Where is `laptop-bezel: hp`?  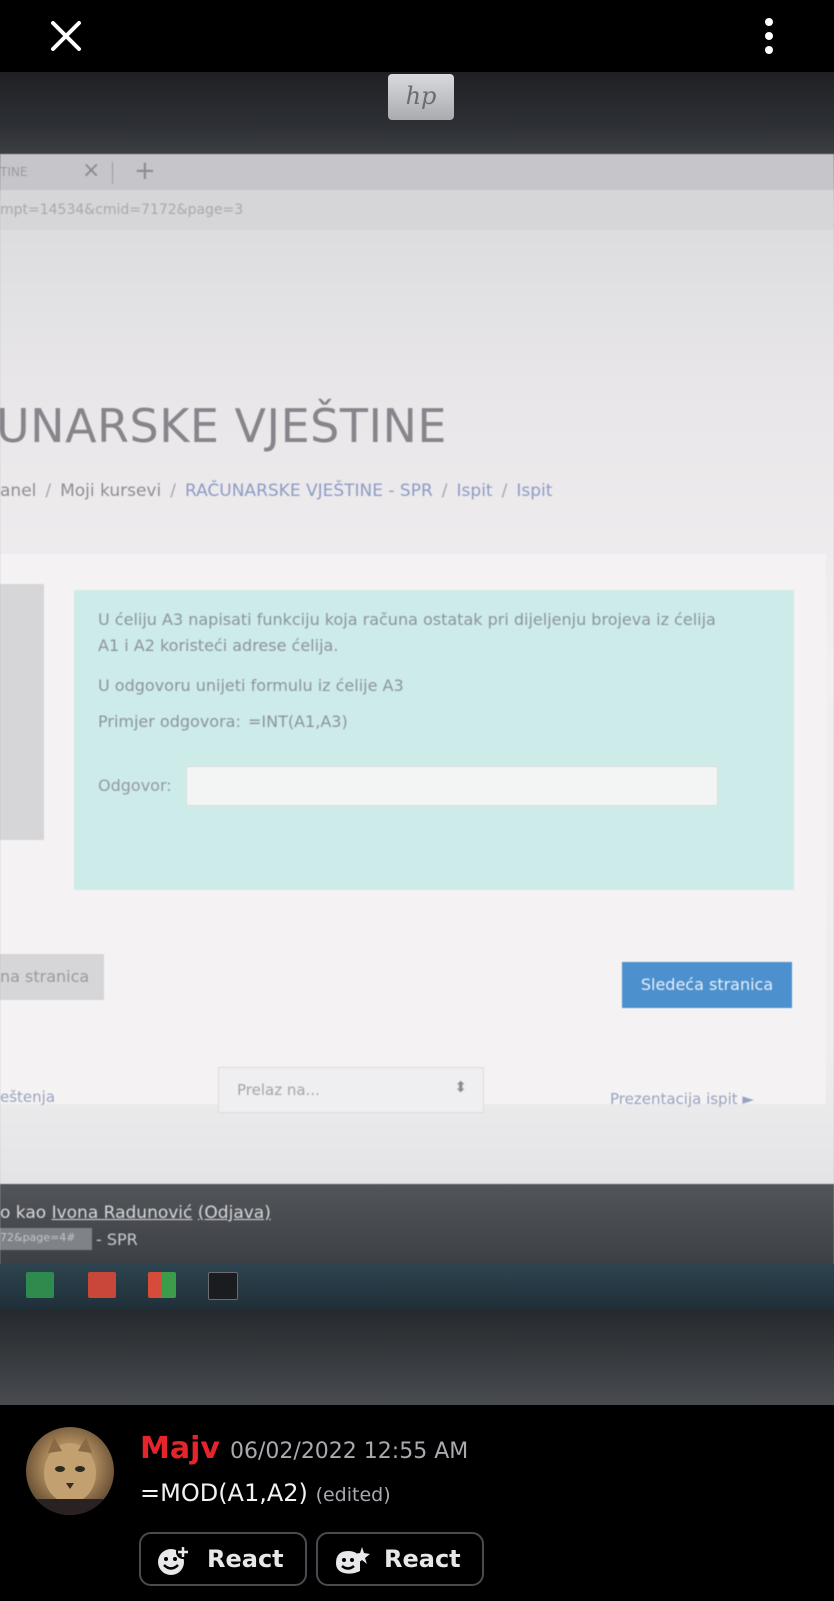
laptop-bezel: hp is located at coordinates (417, 117).